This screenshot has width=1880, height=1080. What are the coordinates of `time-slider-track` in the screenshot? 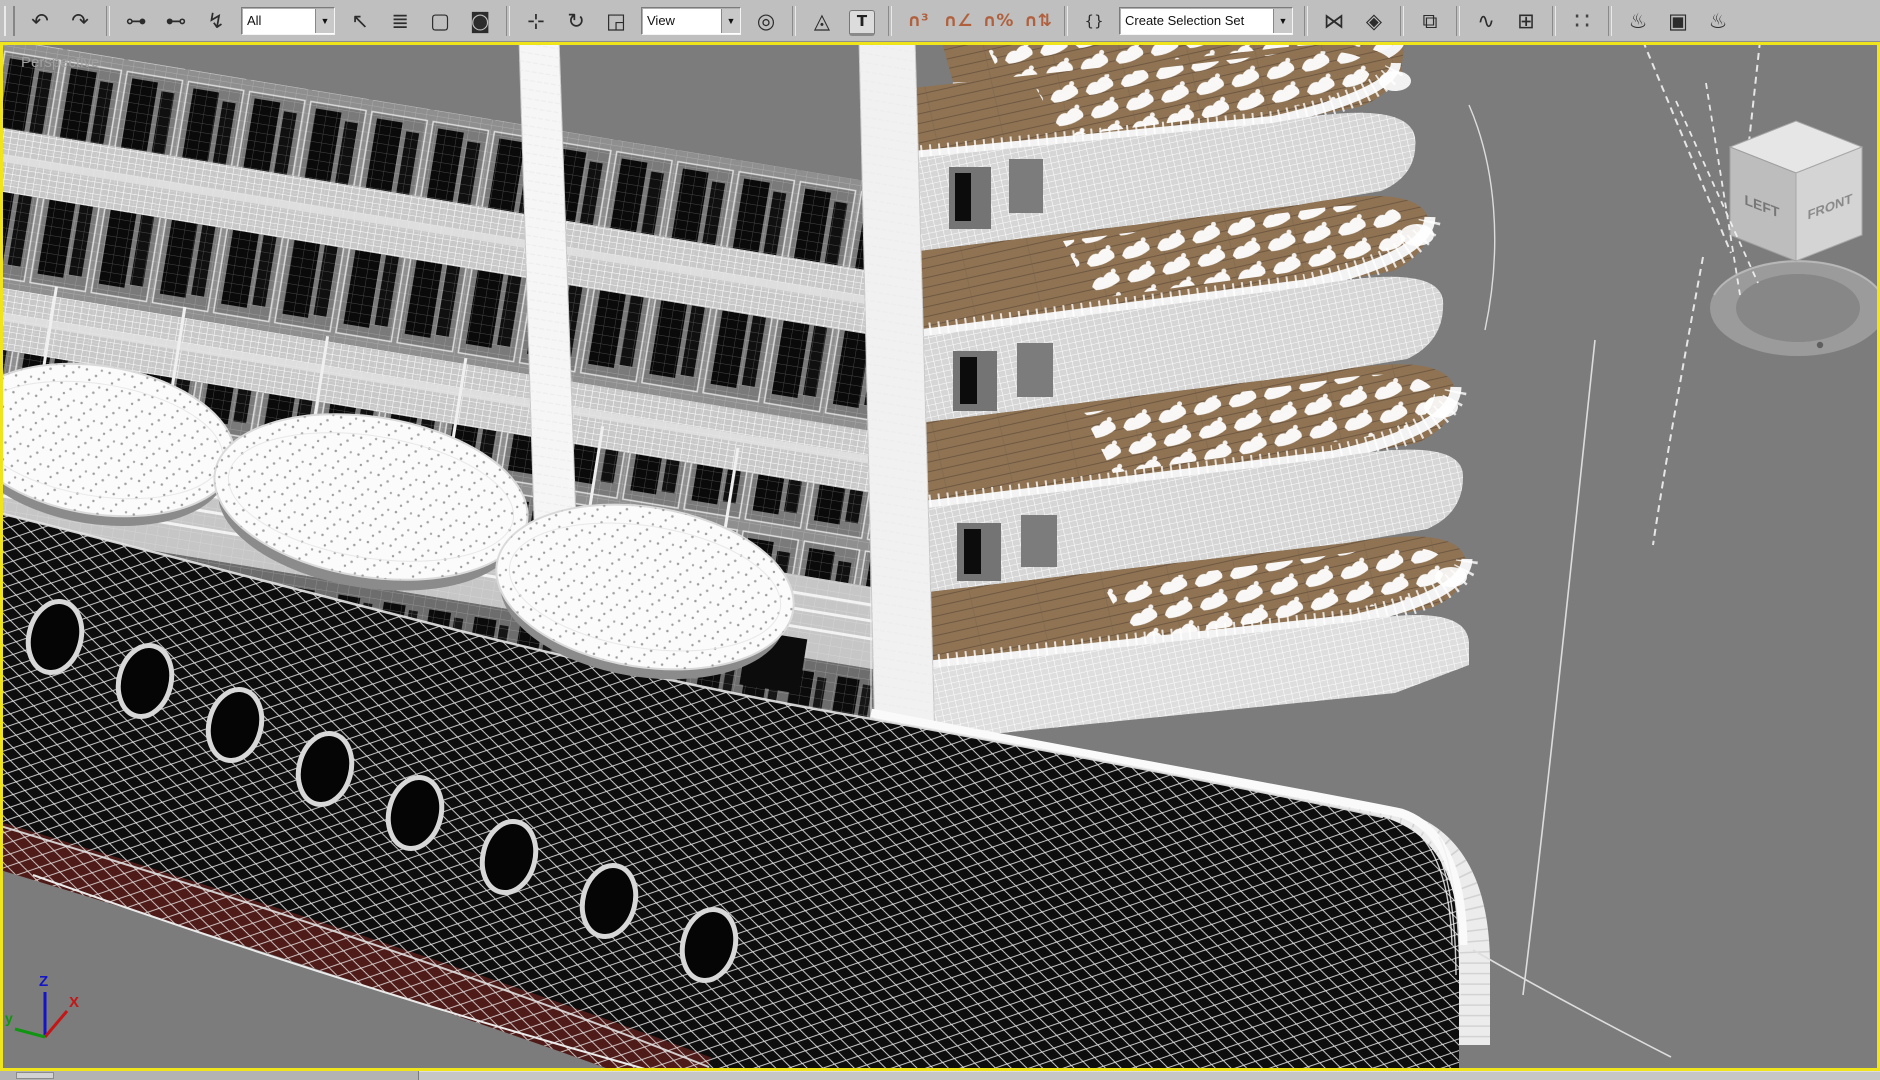 It's located at (1149, 1075).